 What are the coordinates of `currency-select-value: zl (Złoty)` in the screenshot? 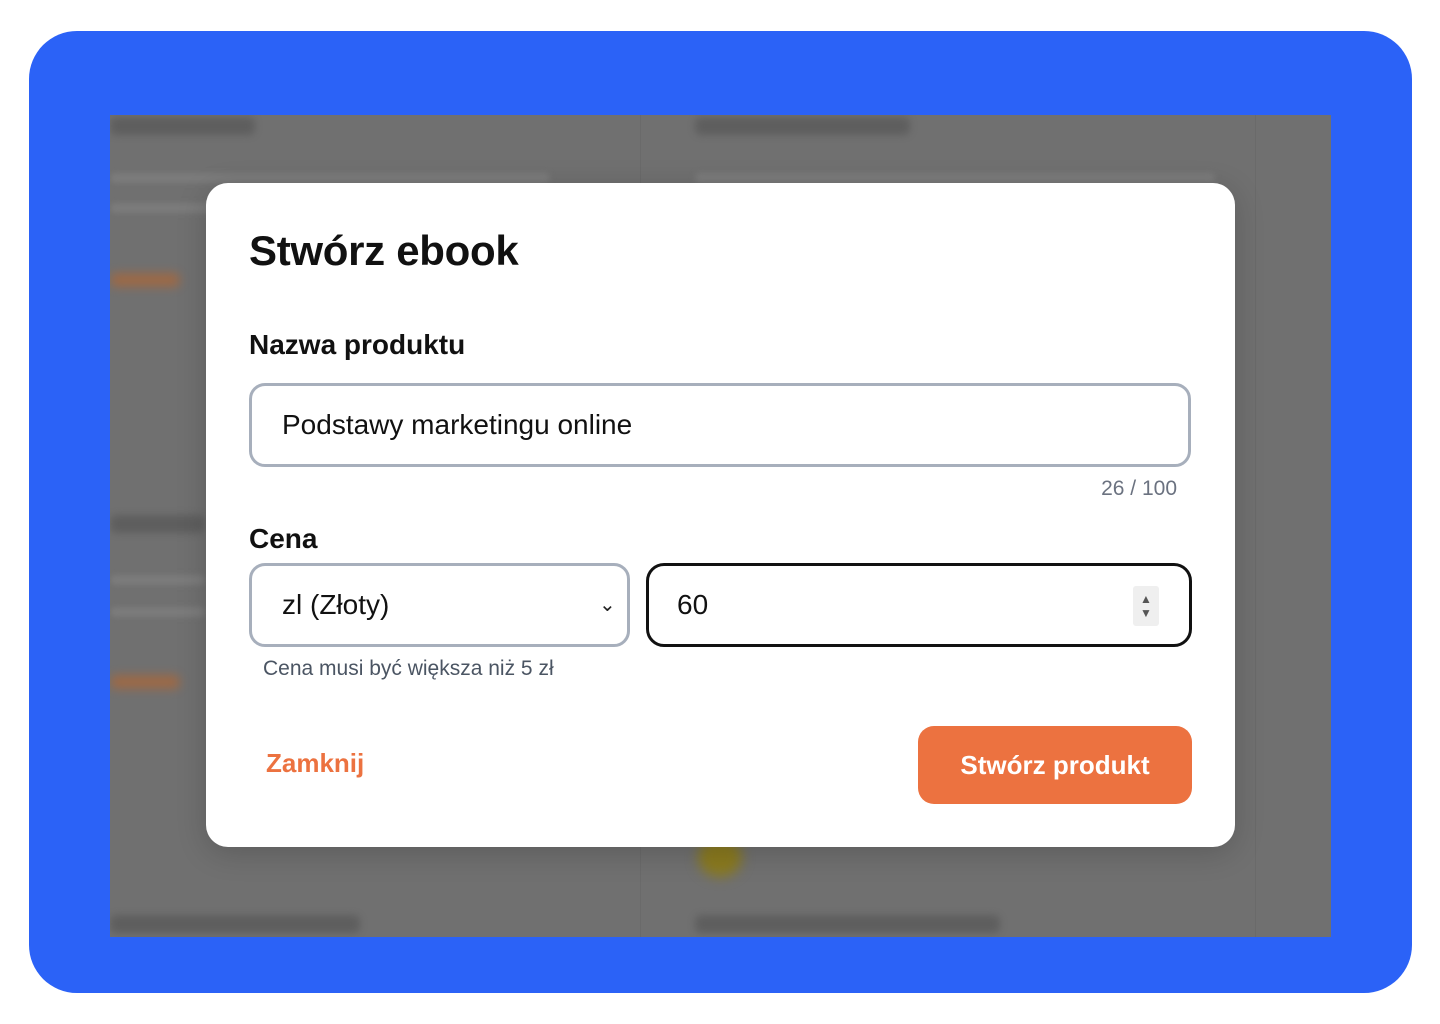 It's located at (336, 604).